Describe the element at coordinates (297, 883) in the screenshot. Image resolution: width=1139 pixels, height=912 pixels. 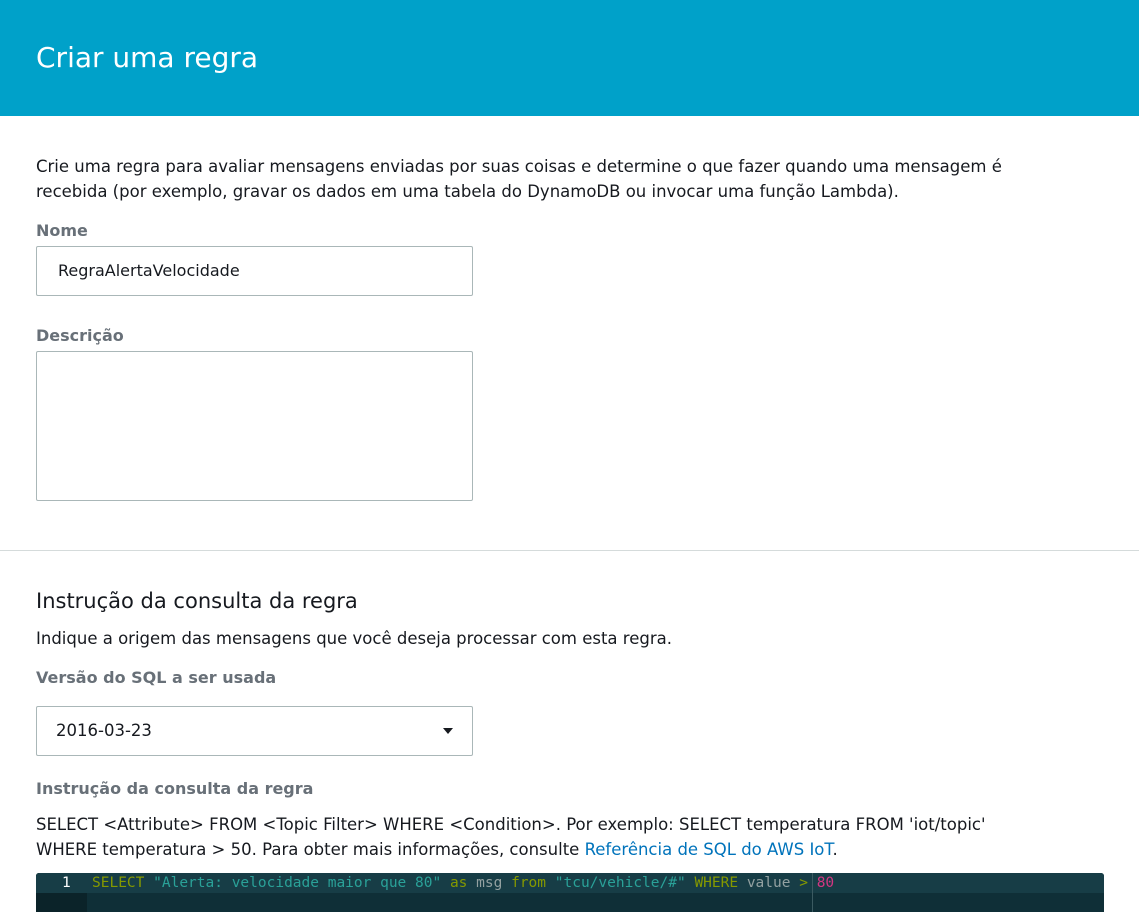
I see `string-alert: "Alerta: velocidade maior que 80"` at that location.